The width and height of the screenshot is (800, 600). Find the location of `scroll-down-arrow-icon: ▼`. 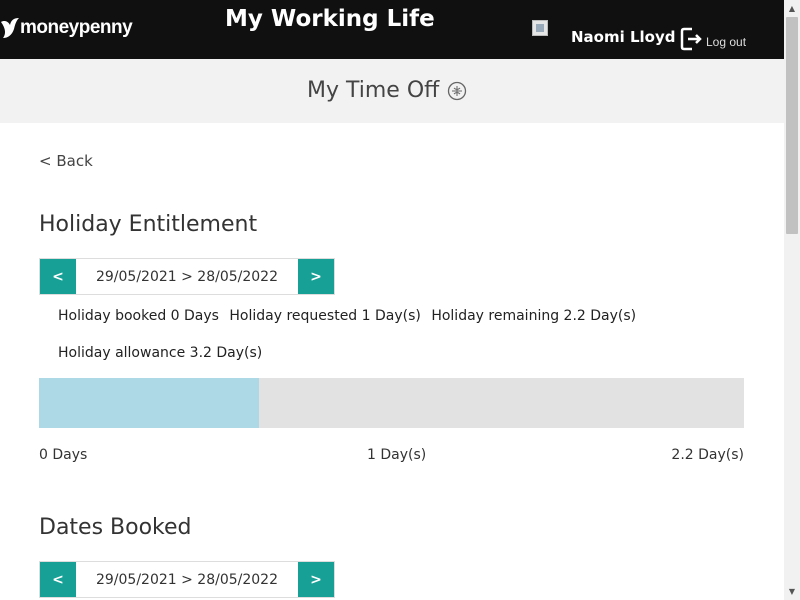

scroll-down-arrow-icon: ▼ is located at coordinates (792, 591).